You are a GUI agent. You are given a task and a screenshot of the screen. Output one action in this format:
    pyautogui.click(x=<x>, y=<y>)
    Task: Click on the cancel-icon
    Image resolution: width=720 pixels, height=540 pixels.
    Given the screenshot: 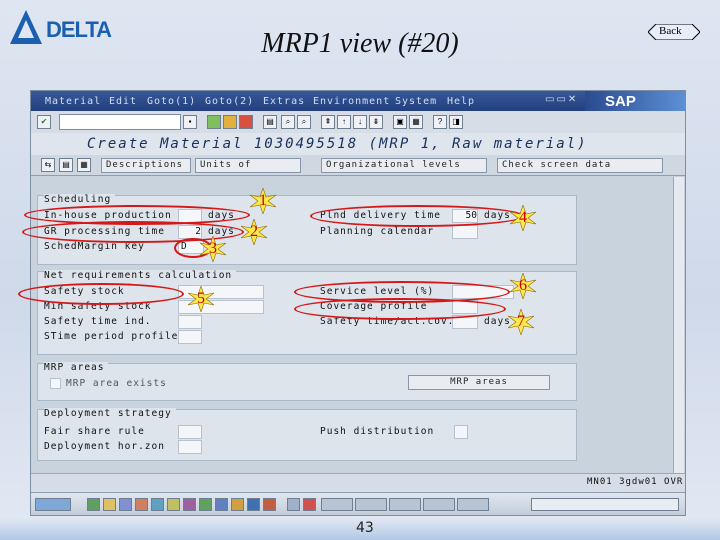 What is the action you would take?
    pyautogui.click(x=246, y=122)
    